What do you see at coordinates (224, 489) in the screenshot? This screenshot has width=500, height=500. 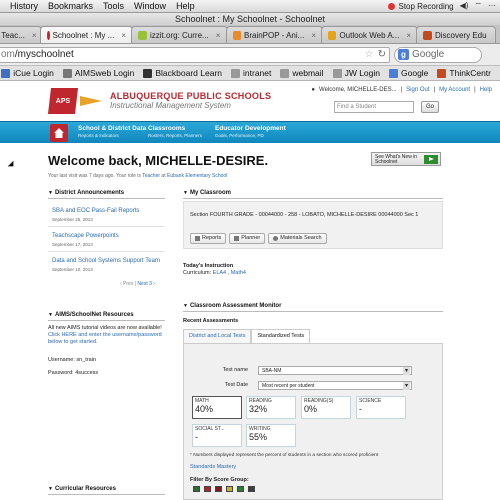 I see `score-group-swatches` at bounding box center [224, 489].